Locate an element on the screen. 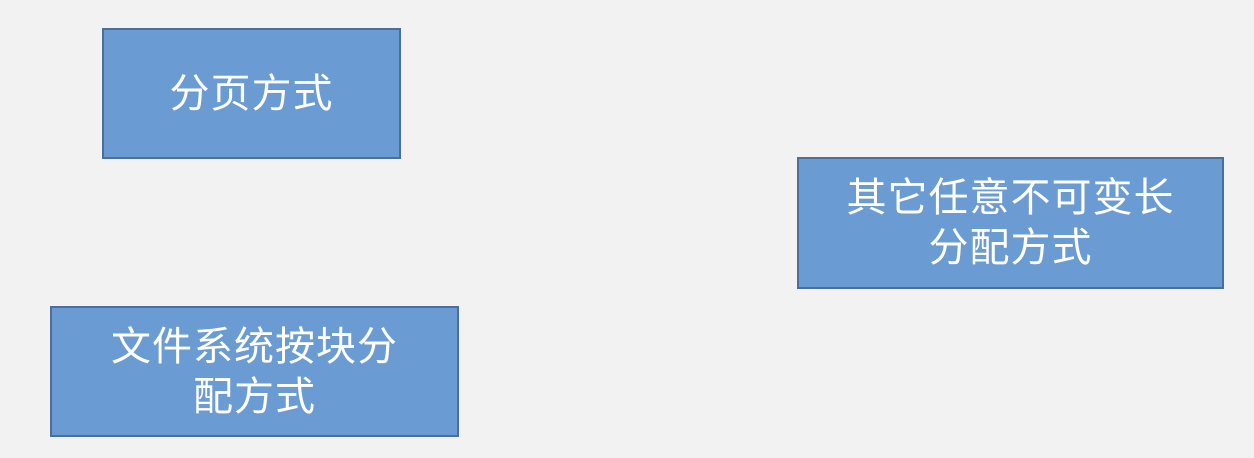  filesystem-block-allocation-text: 文件系统按块分 配方式 is located at coordinates (254, 372).